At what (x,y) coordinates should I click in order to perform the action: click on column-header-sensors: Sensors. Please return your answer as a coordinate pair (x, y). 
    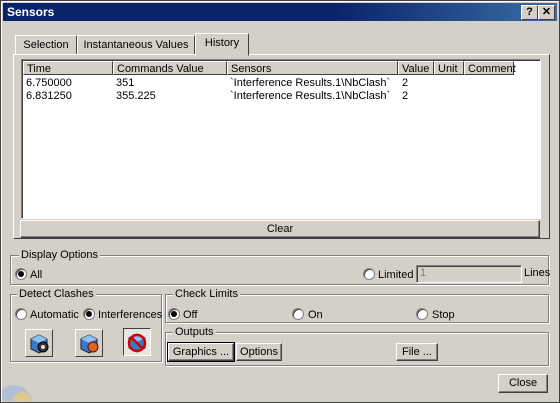
    Looking at the image, I should click on (312, 68).